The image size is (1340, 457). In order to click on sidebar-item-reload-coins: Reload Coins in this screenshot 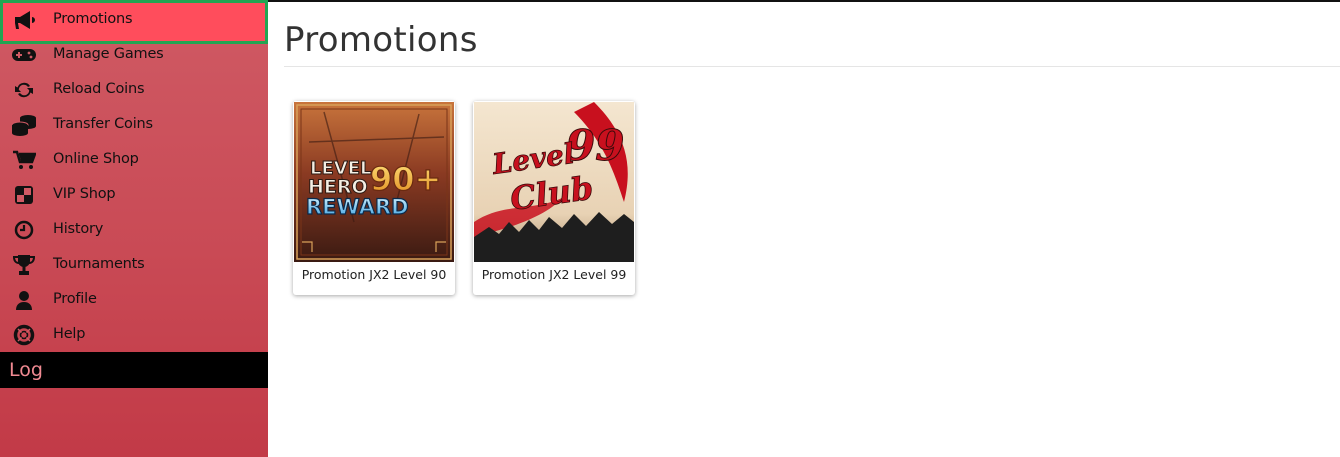, I will do `click(134, 89)`.